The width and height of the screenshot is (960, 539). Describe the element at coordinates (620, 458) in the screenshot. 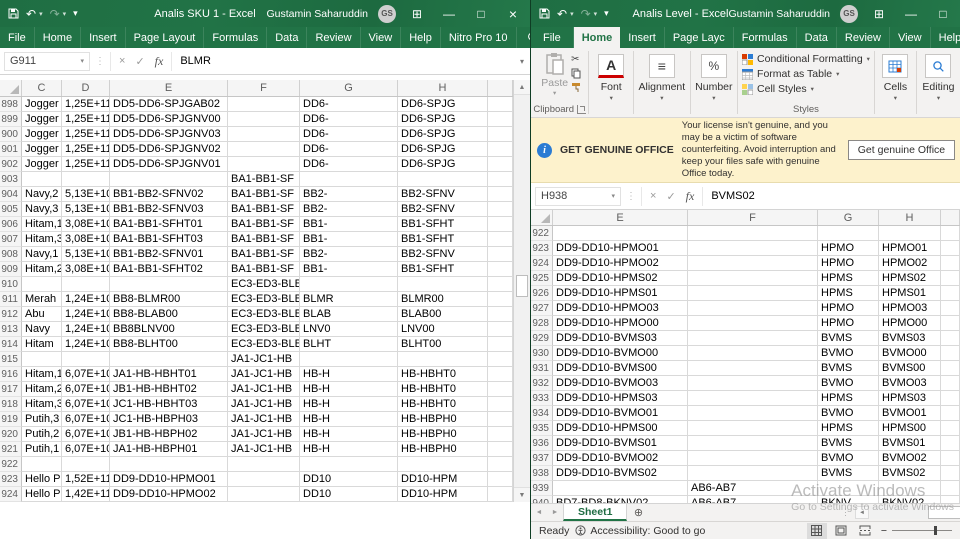

I see `cell: DD9-DD10-BVMO02` at that location.